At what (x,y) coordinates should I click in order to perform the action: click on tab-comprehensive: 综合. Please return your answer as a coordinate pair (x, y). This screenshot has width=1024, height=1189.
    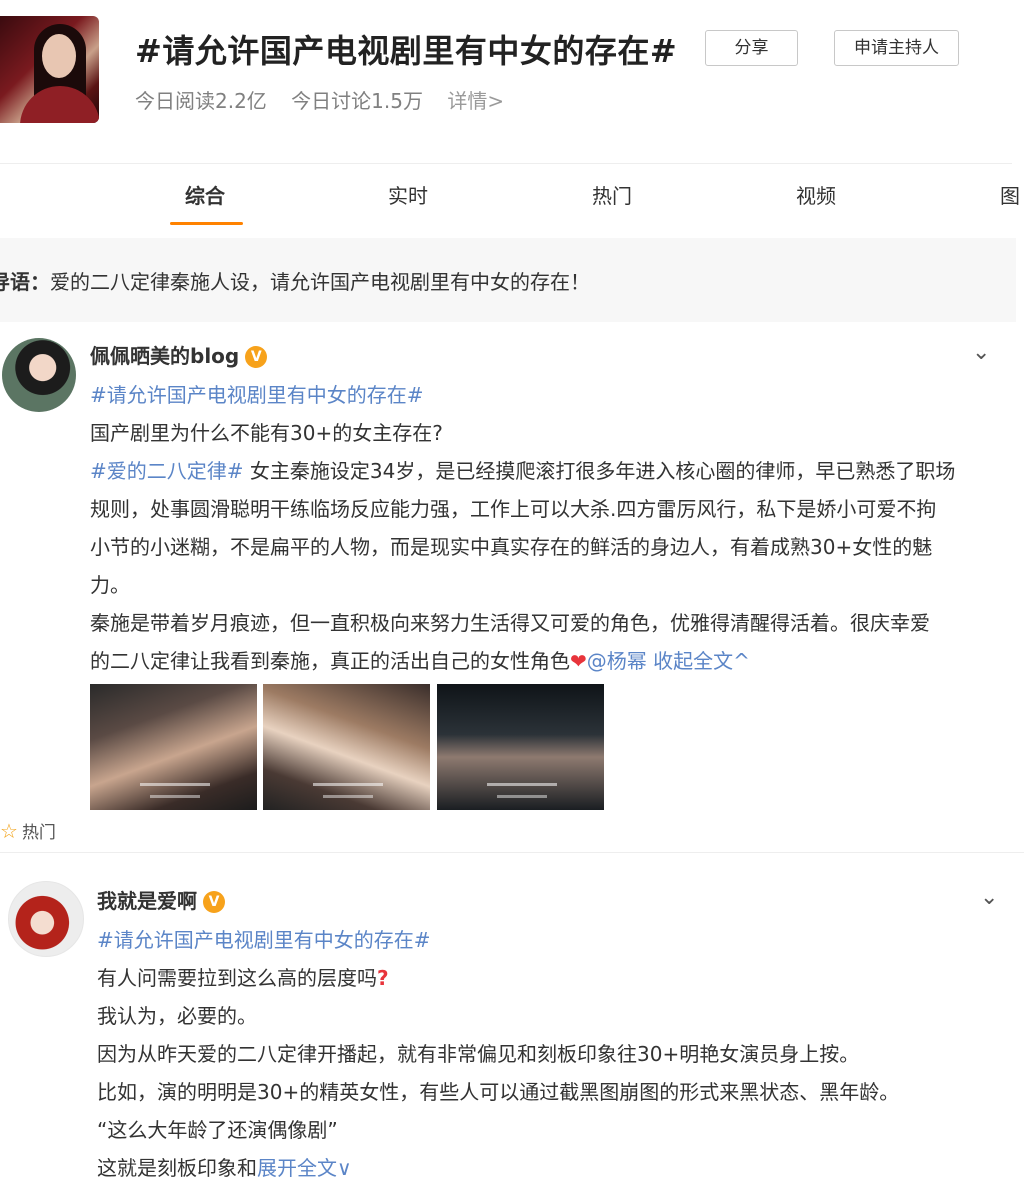
    Looking at the image, I should click on (205, 194).